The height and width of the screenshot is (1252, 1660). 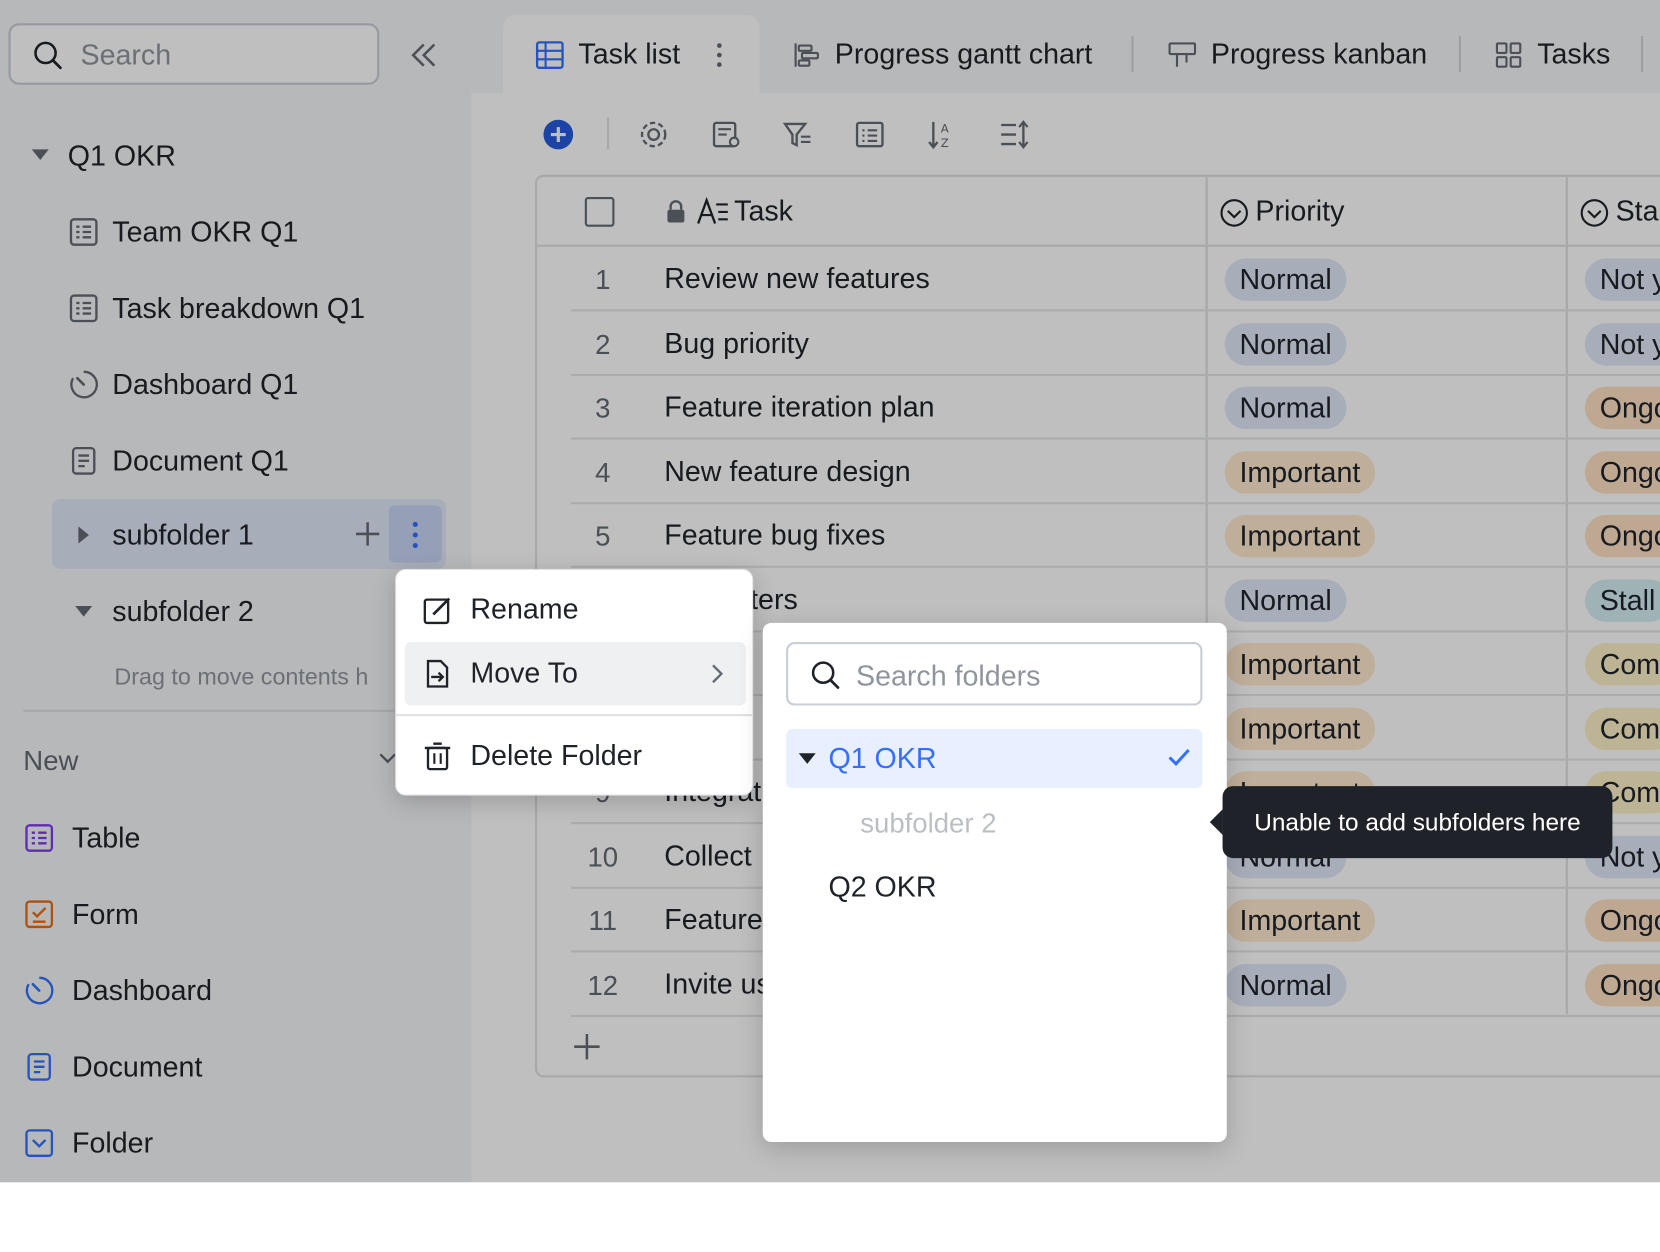 I want to click on tab-task-list: Task list, so click(x=631, y=54).